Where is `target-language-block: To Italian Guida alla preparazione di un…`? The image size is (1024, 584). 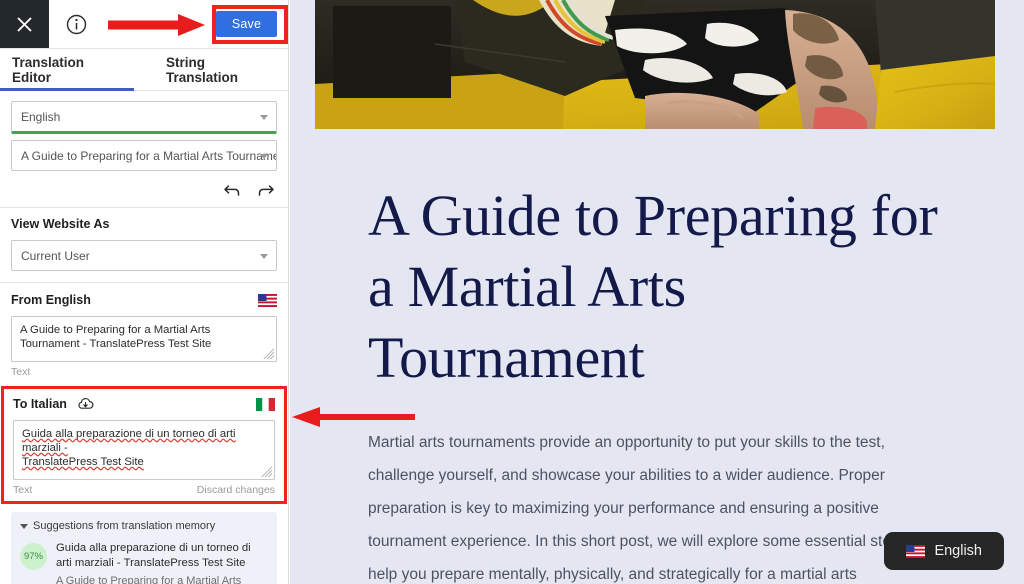
target-language-block: To Italian Guida alla preparazione di un… is located at coordinates (144, 445).